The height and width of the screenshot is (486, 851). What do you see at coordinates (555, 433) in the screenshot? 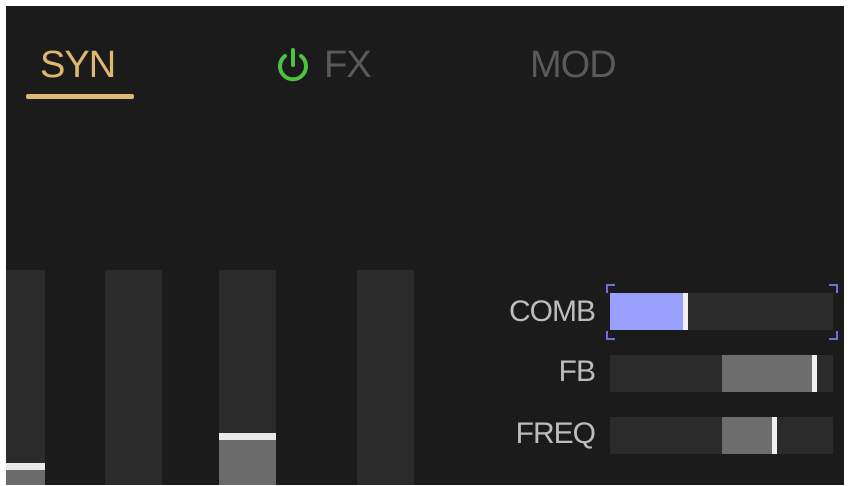
I see `freq-label: FREQ` at bounding box center [555, 433].